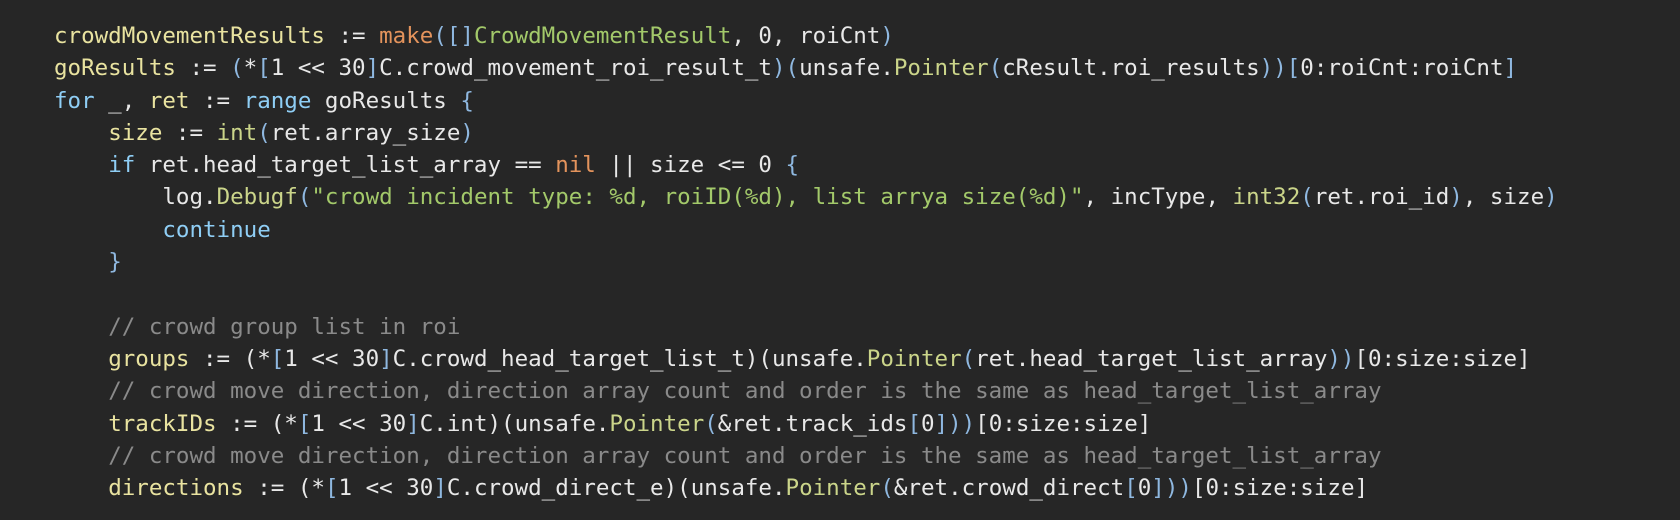 This screenshot has width=1680, height=520. Describe the element at coordinates (406, 36) in the screenshot. I see `code-token-builtin: make` at that location.